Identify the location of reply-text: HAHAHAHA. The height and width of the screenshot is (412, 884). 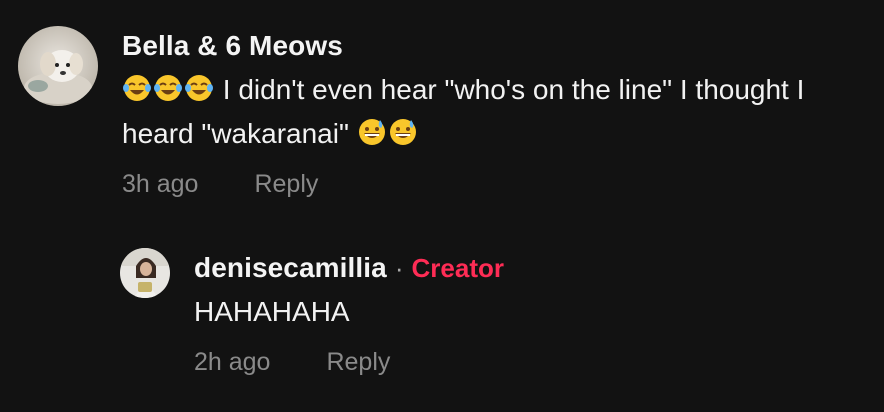
(272, 311).